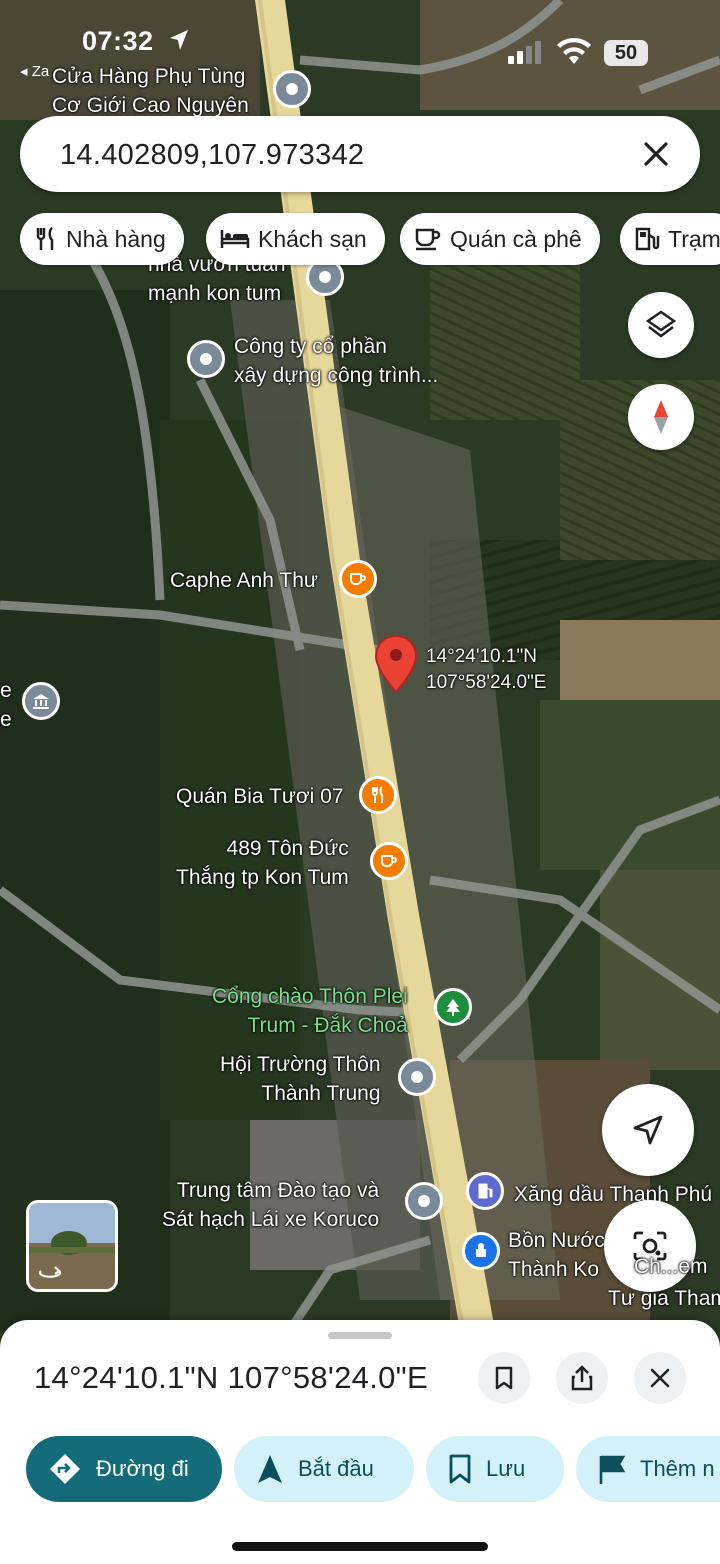  Describe the element at coordinates (396, 664) in the screenshot. I see `dropped-pin-icon` at that location.